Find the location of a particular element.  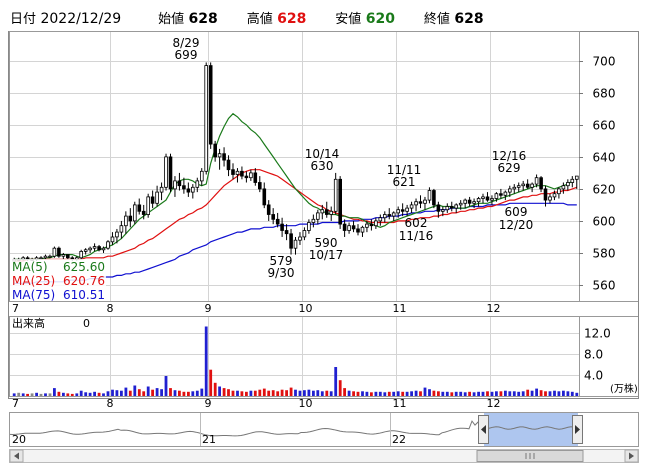

ma5-legend-label: MA(5) is located at coordinates (30, 267).